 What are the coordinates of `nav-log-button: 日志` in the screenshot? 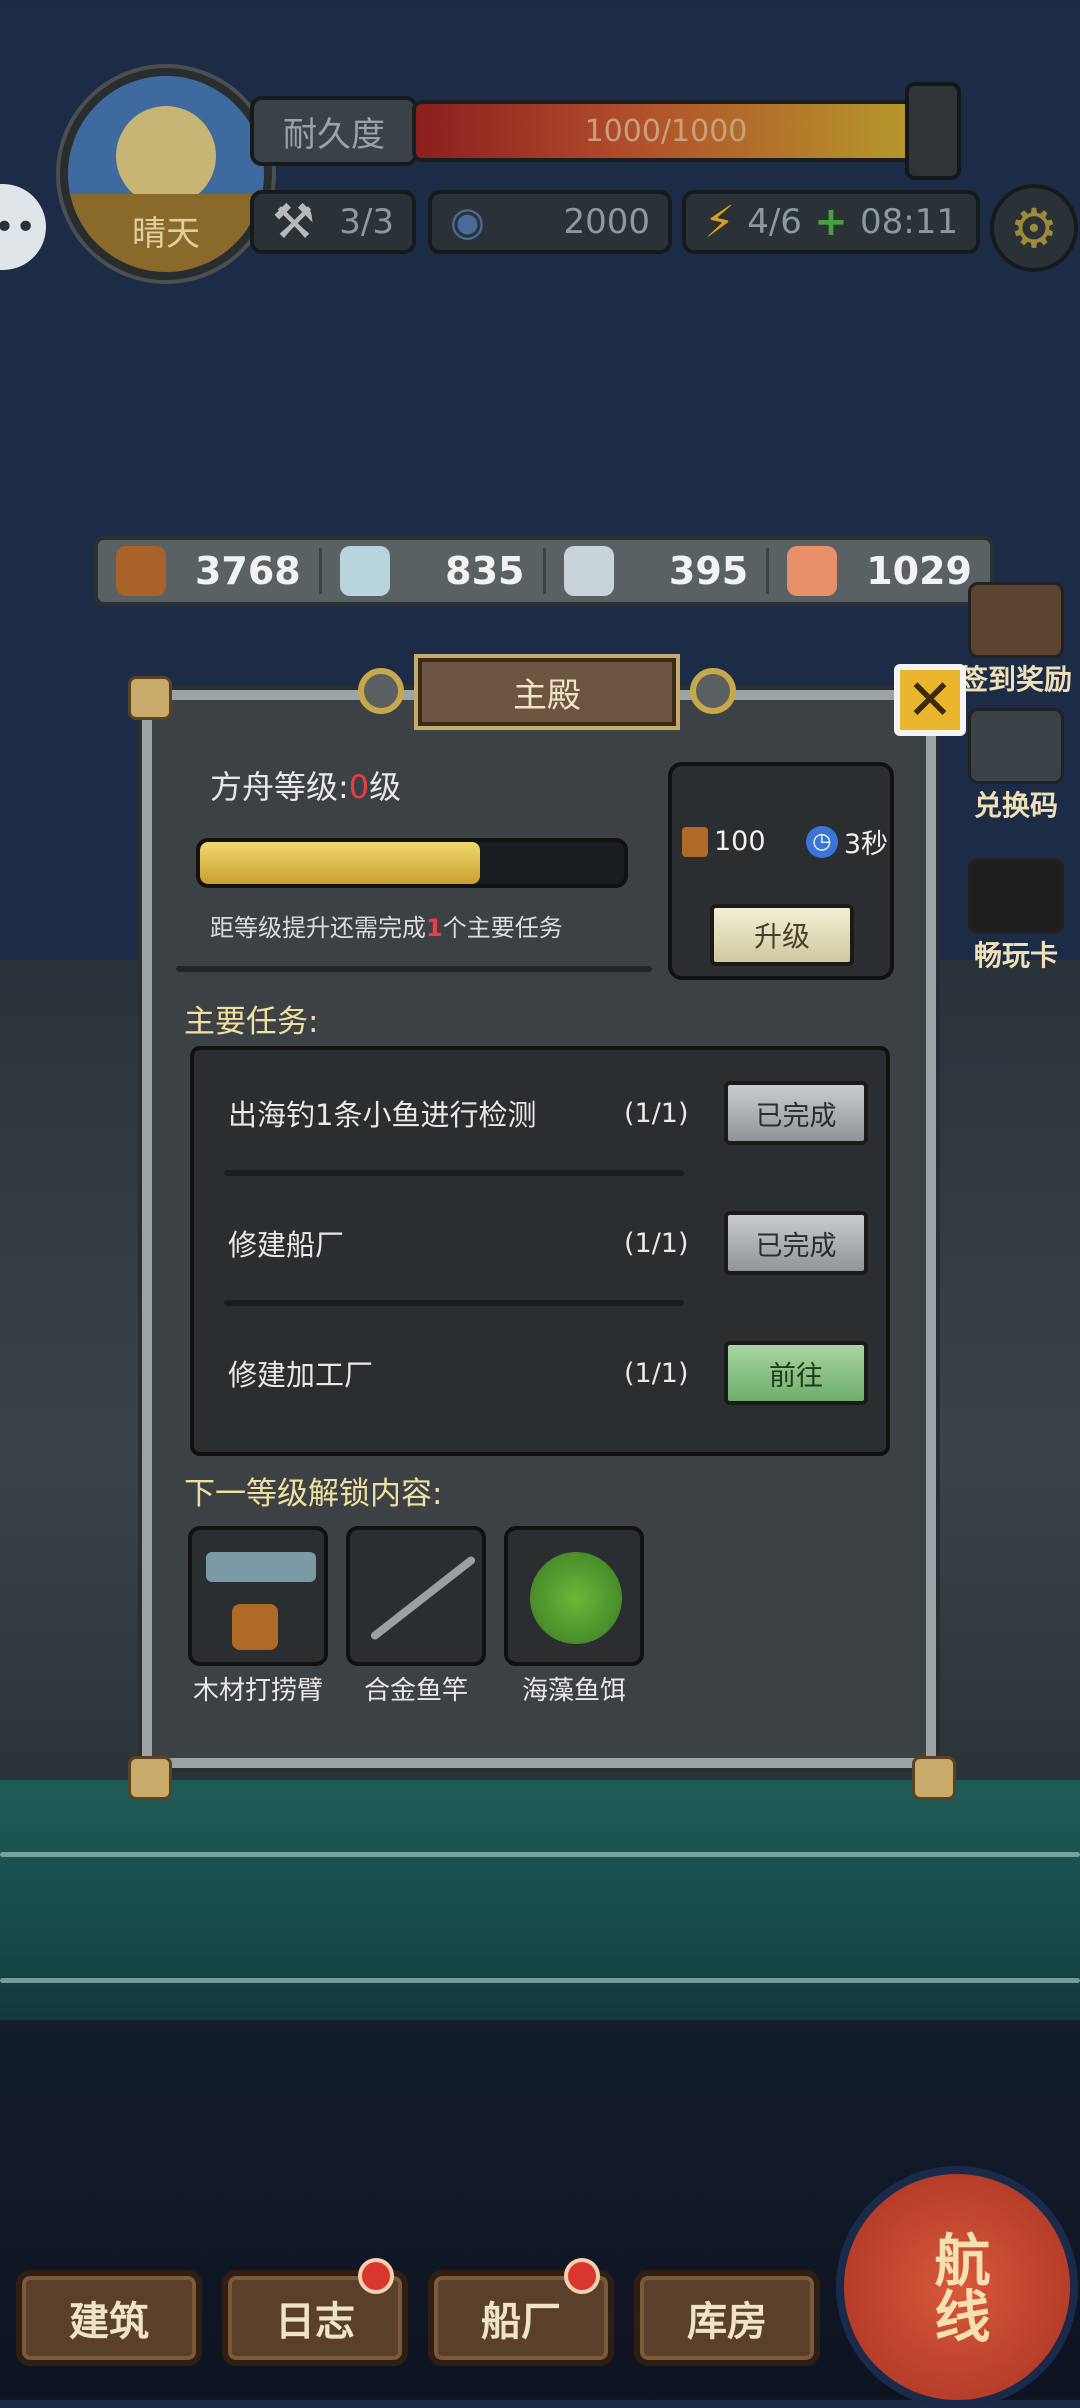 It's located at (315, 2312).